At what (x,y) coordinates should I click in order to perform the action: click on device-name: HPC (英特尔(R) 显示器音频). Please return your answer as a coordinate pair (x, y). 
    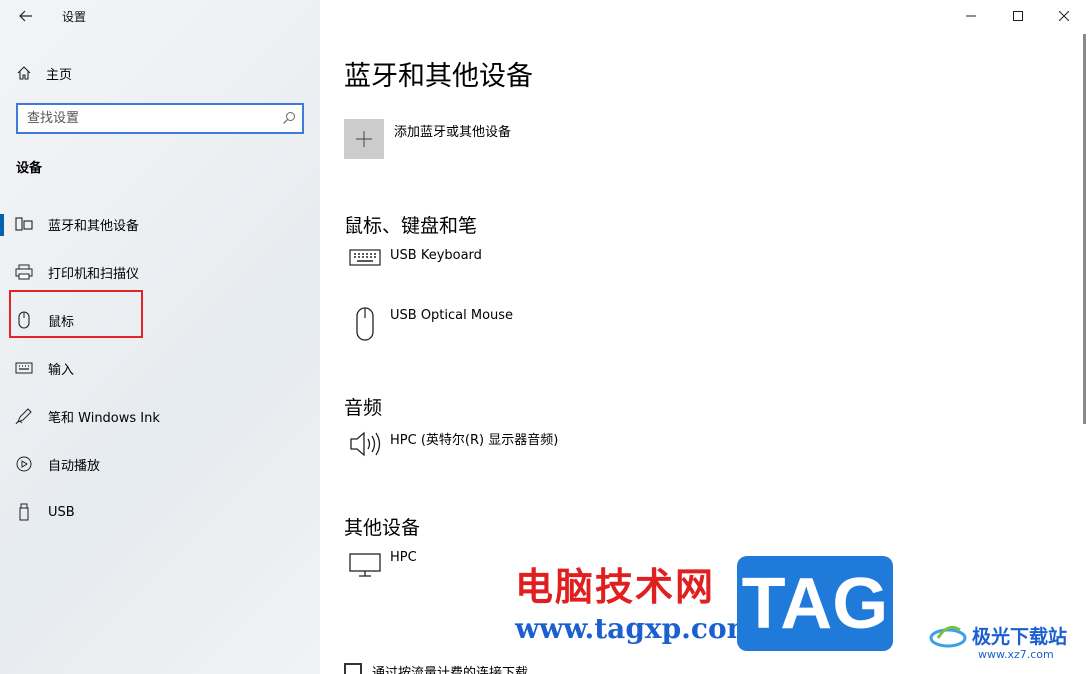
    Looking at the image, I should click on (474, 440).